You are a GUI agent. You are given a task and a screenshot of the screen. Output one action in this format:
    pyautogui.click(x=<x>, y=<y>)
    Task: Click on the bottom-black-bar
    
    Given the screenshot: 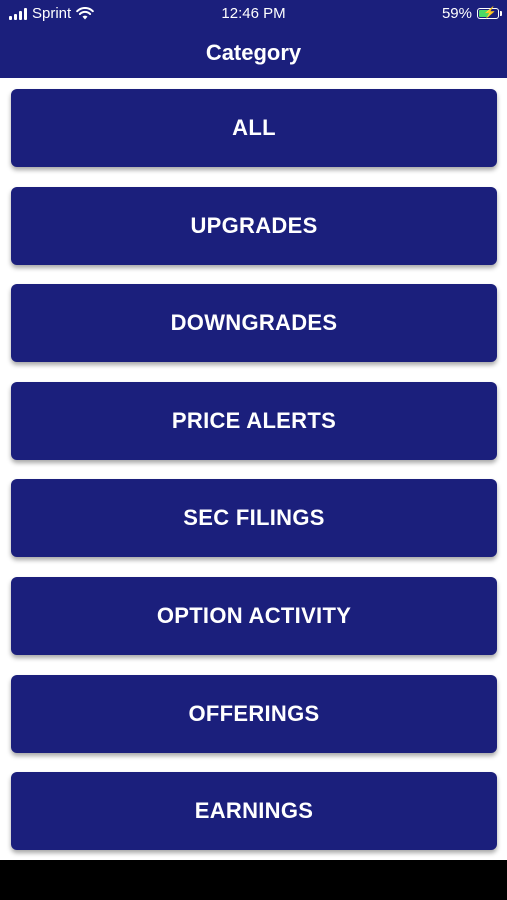 What is the action you would take?
    pyautogui.click(x=253, y=880)
    